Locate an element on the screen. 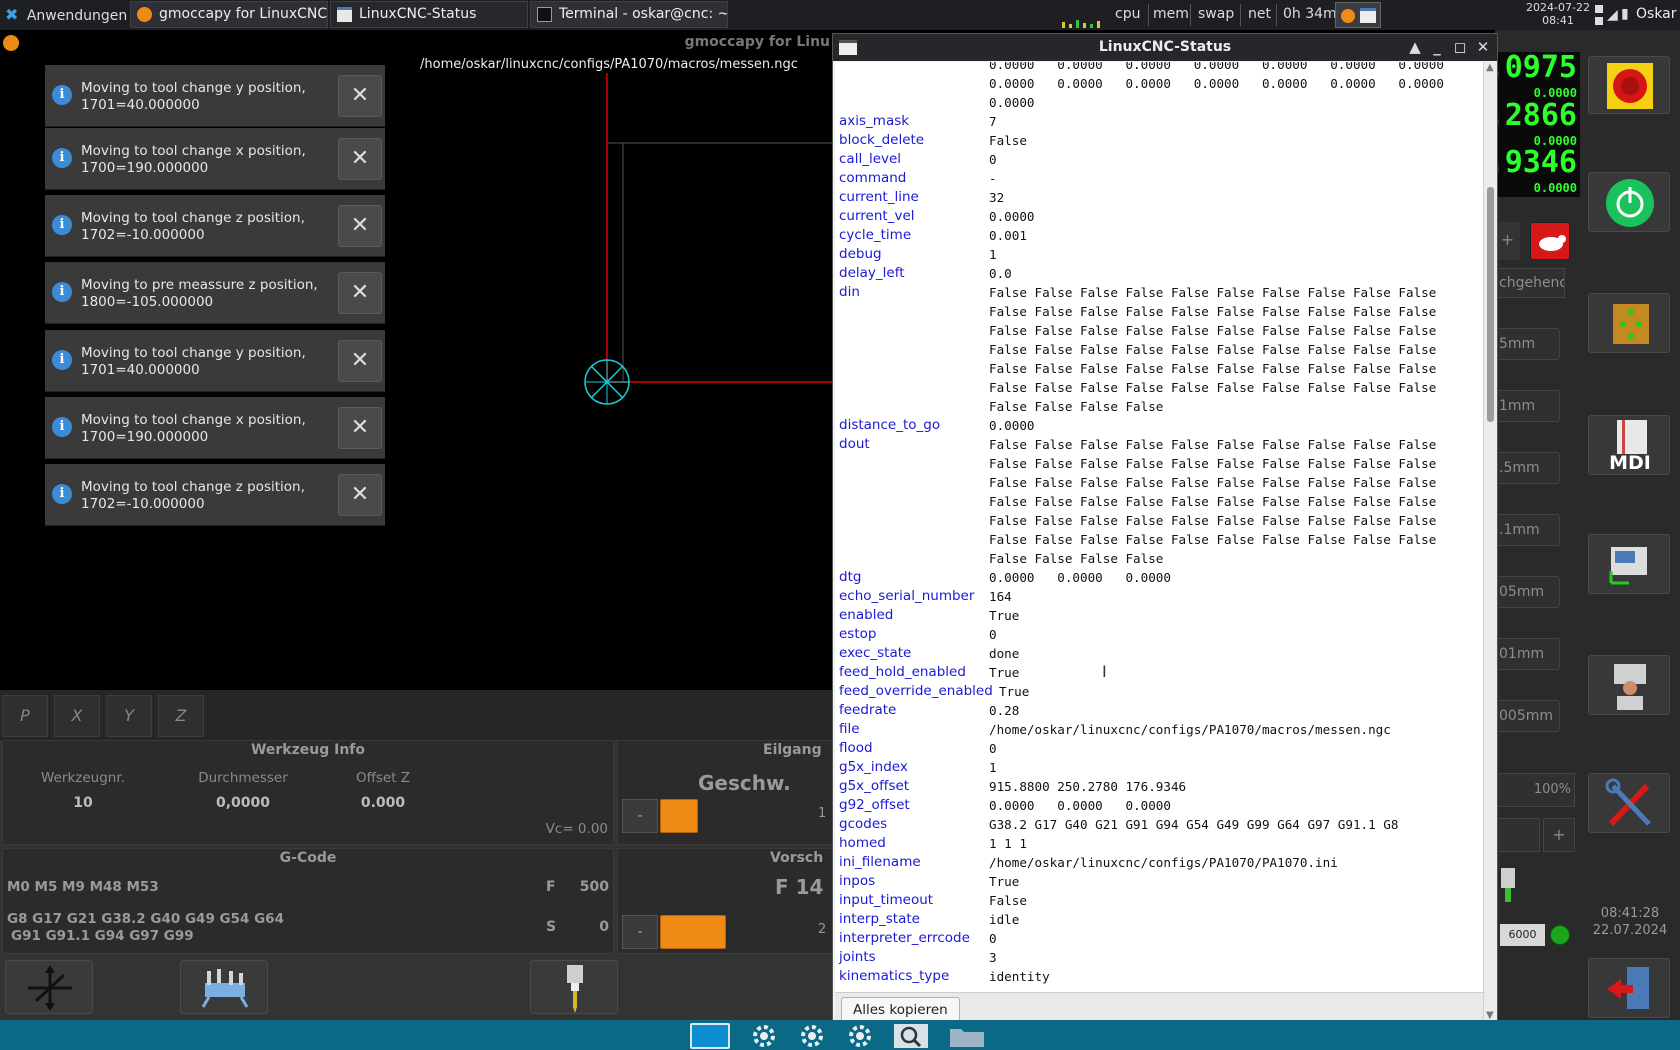  estop-button is located at coordinates (1629, 85).